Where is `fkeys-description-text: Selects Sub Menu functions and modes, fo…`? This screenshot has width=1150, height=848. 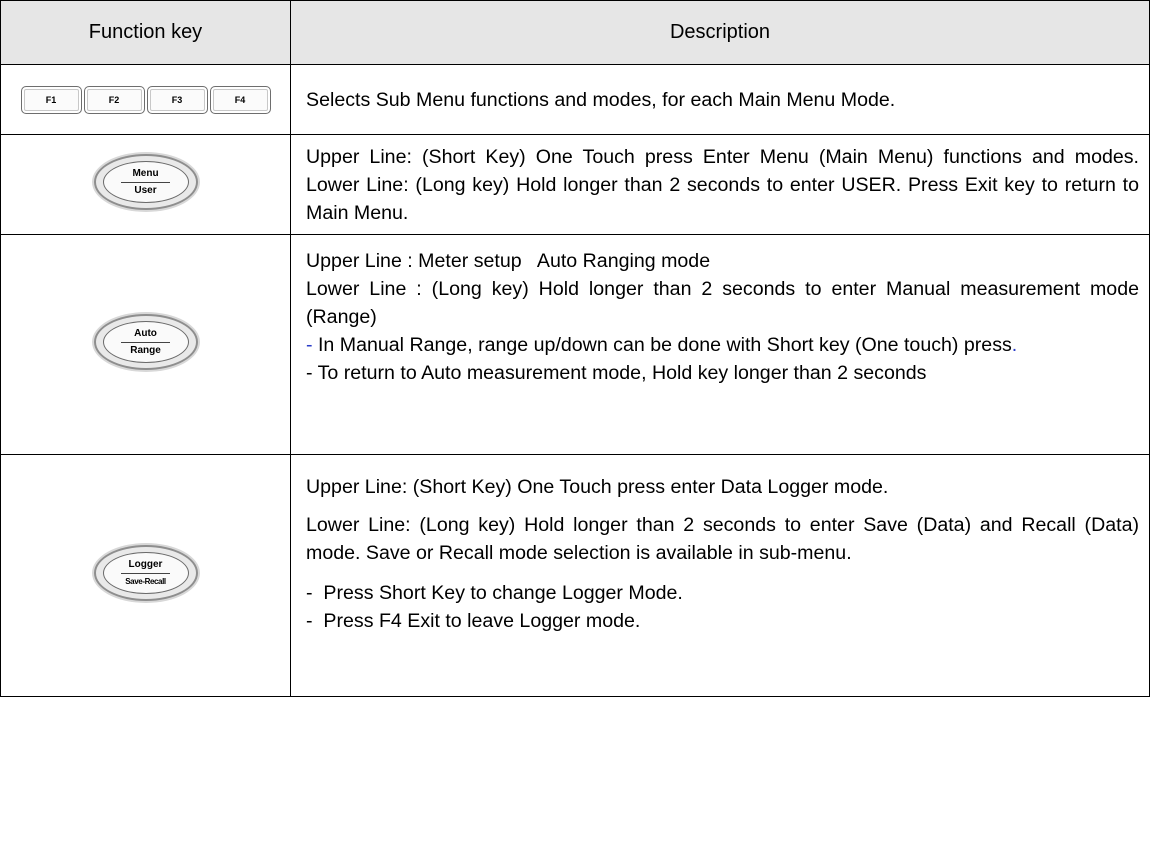
fkeys-description-text: Selects Sub Menu functions and modes, fo… is located at coordinates (601, 99).